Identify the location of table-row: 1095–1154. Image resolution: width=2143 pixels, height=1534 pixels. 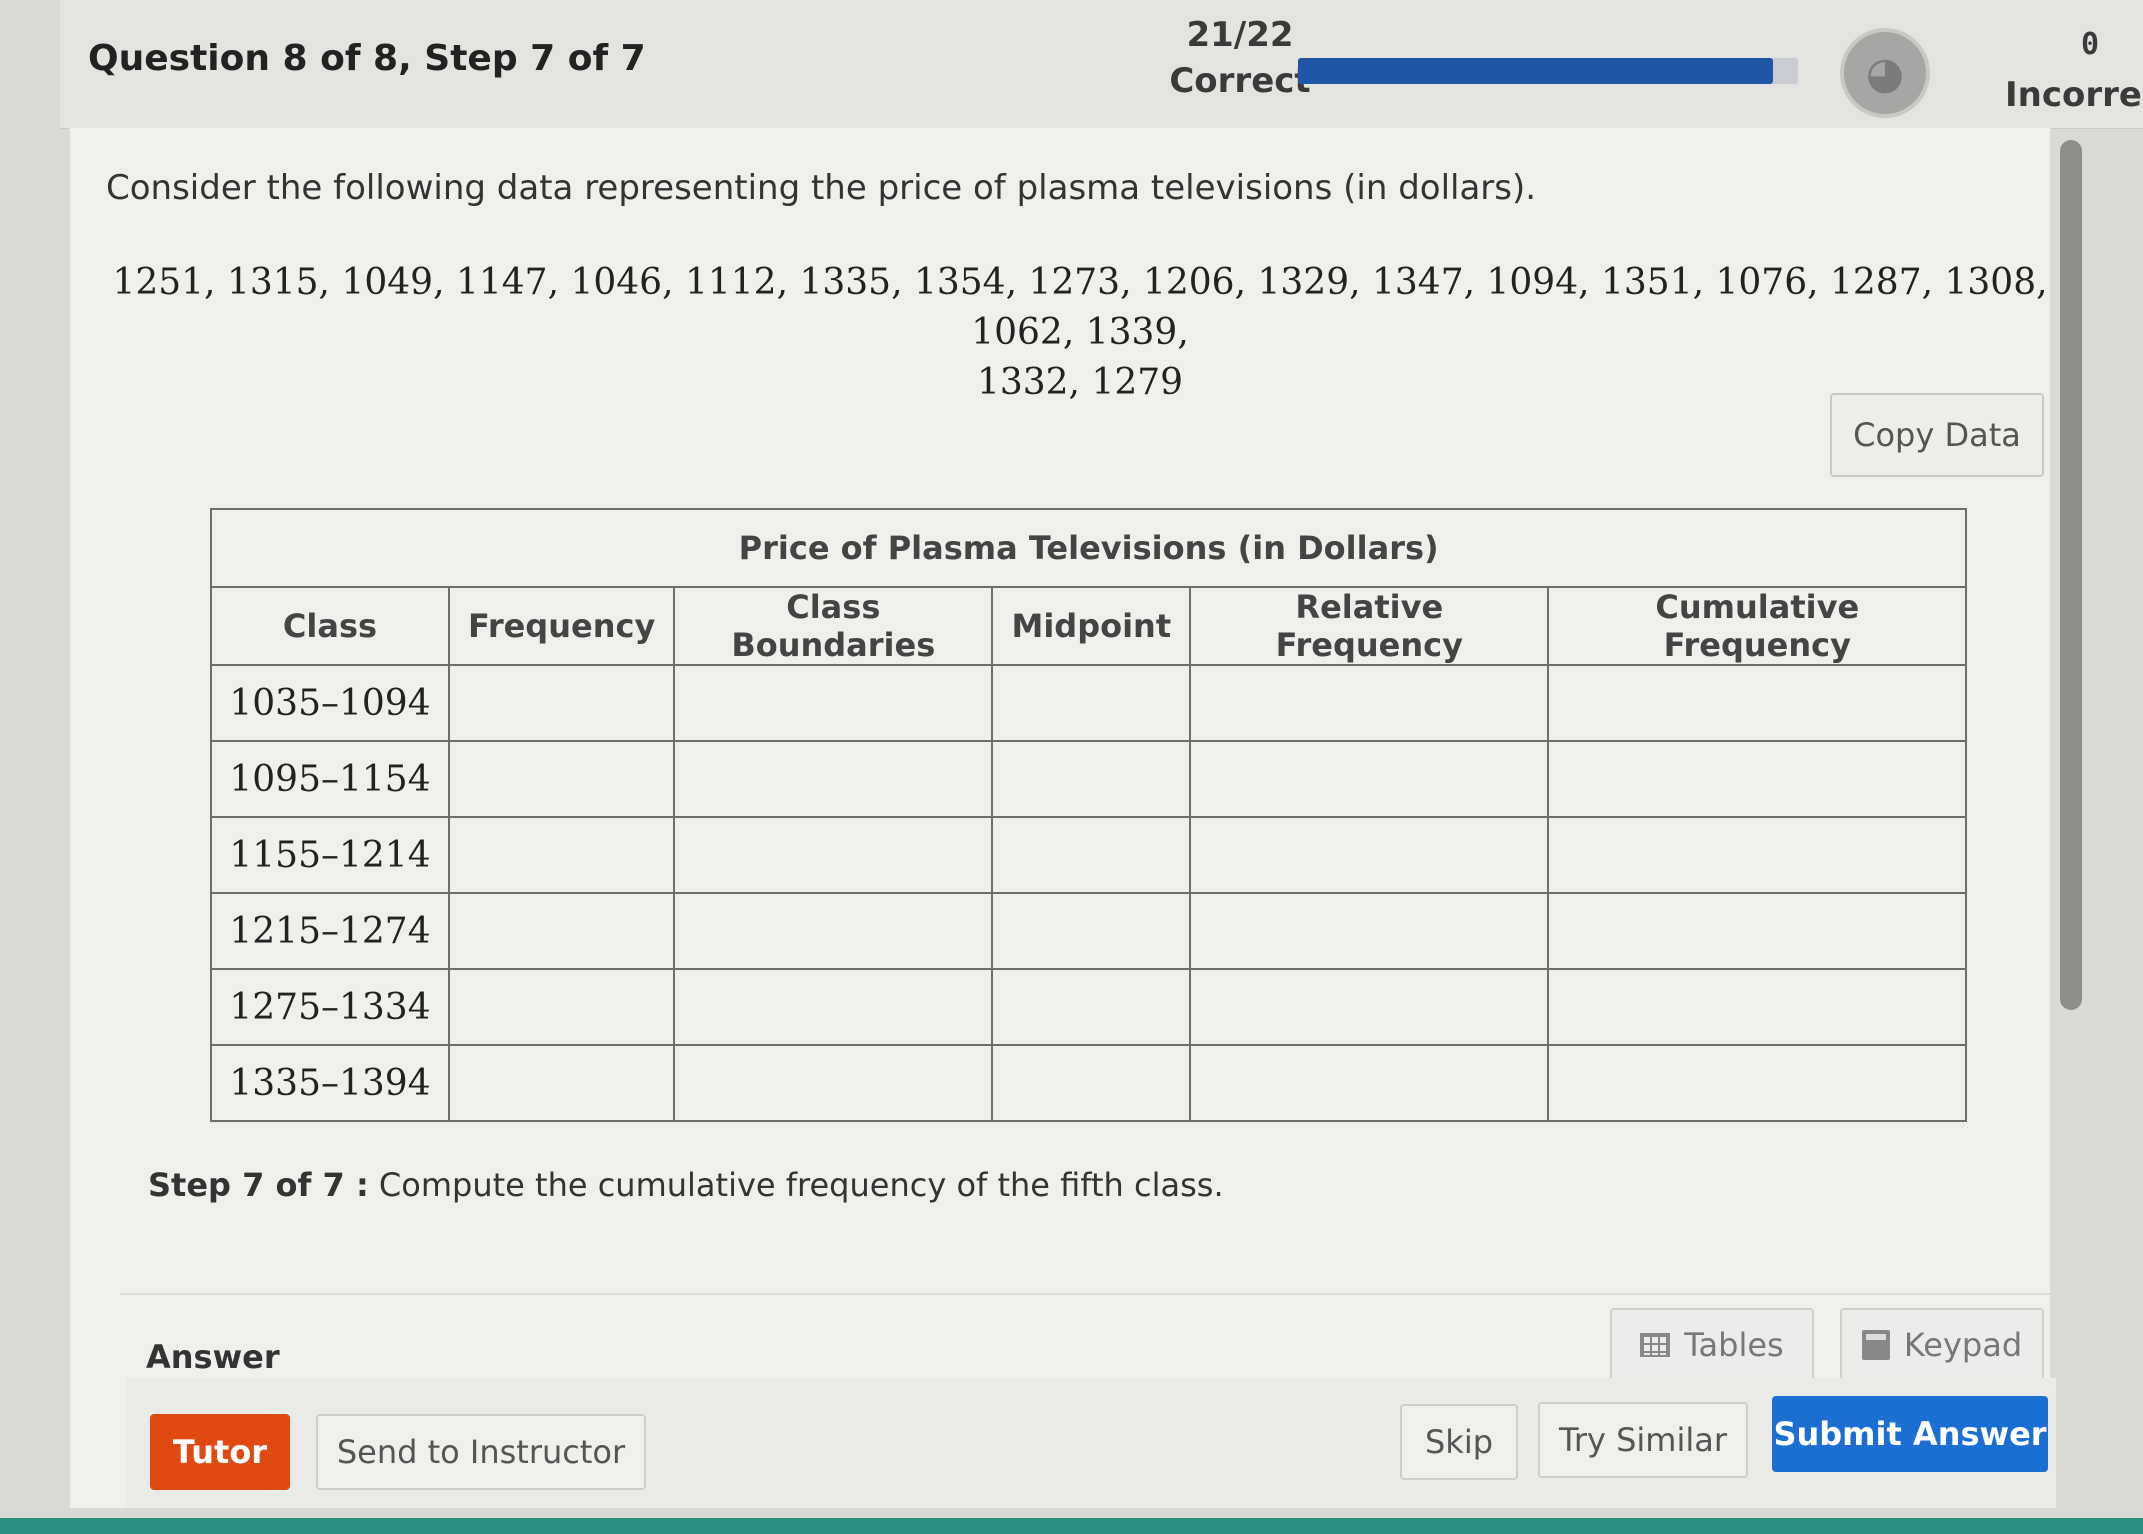
(1089, 779).